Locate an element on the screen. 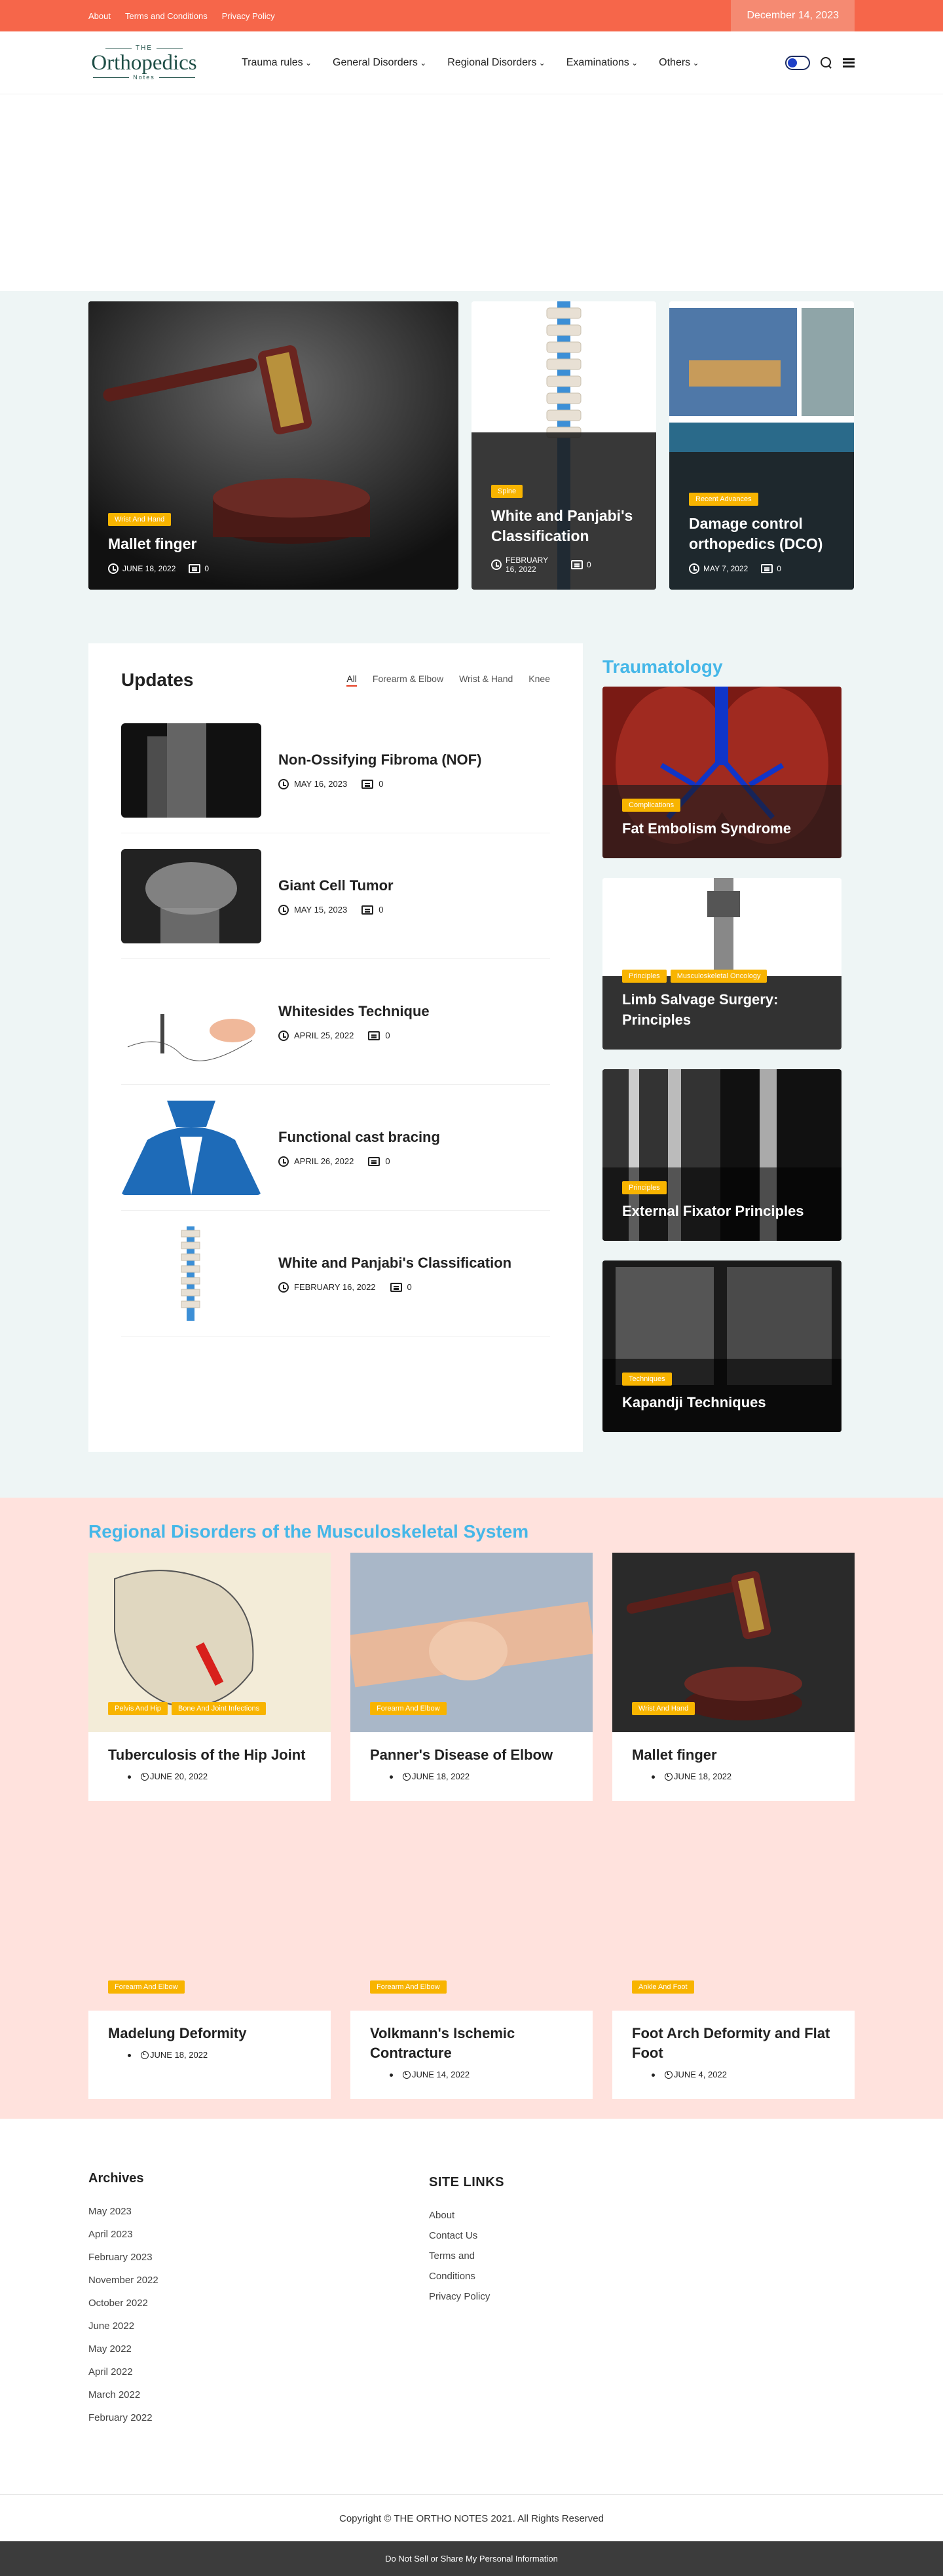 The height and width of the screenshot is (2576, 943). regional-card-title: Mallet finger is located at coordinates (733, 1755).